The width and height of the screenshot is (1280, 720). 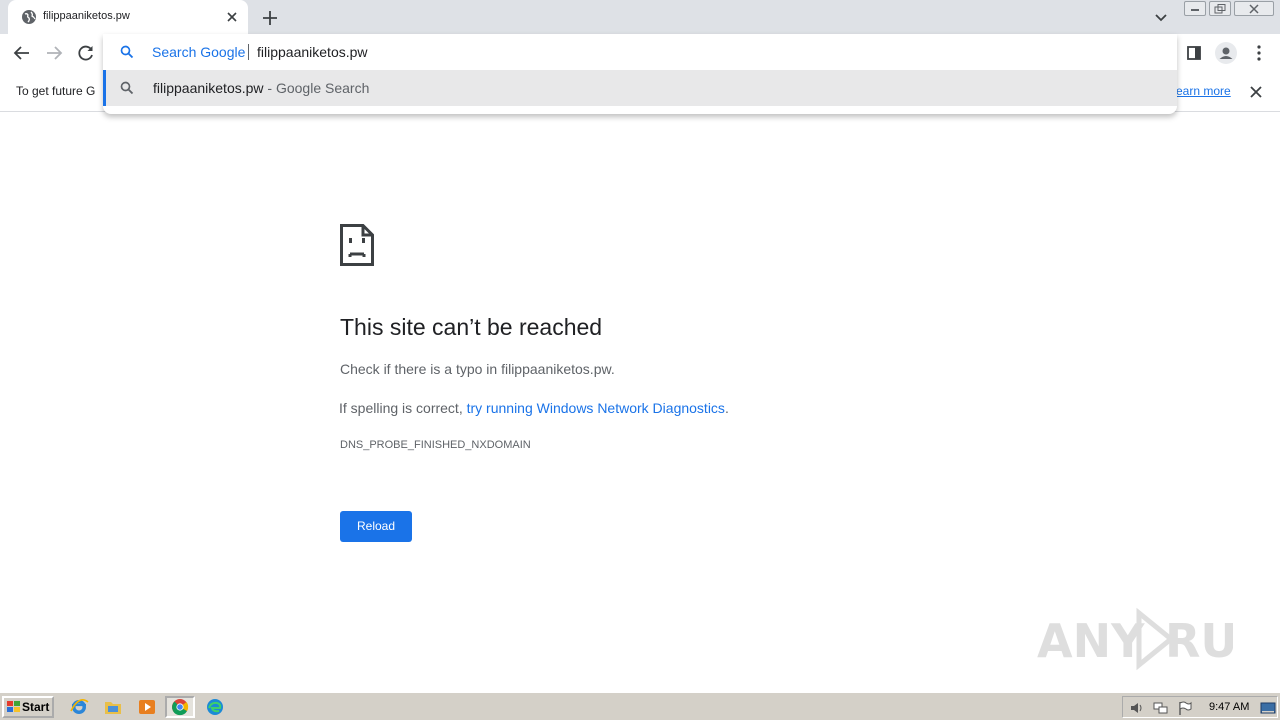 I want to click on back-arrow-icon, so click(x=22, y=53).